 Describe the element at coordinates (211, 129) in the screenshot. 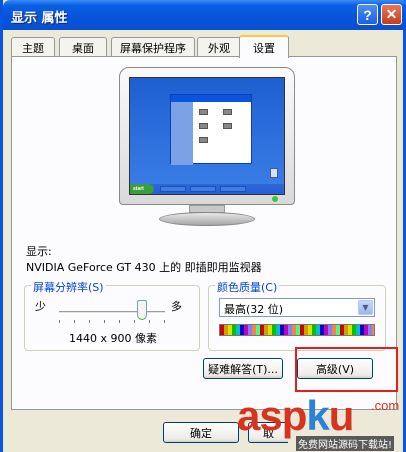

I see `preview-window` at that location.